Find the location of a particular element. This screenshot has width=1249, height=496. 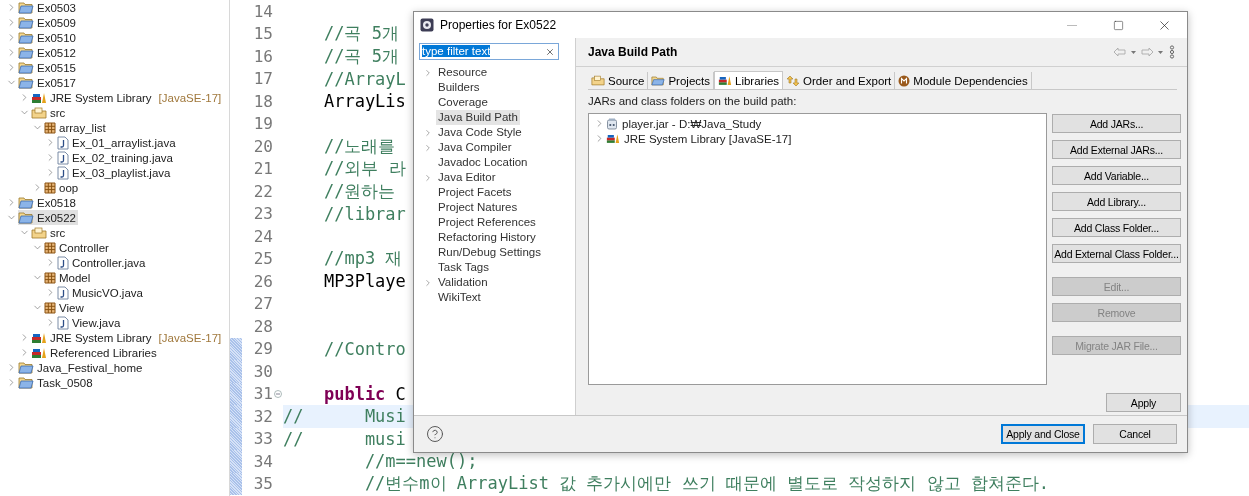

tree-item: View is located at coordinates (65, 307).